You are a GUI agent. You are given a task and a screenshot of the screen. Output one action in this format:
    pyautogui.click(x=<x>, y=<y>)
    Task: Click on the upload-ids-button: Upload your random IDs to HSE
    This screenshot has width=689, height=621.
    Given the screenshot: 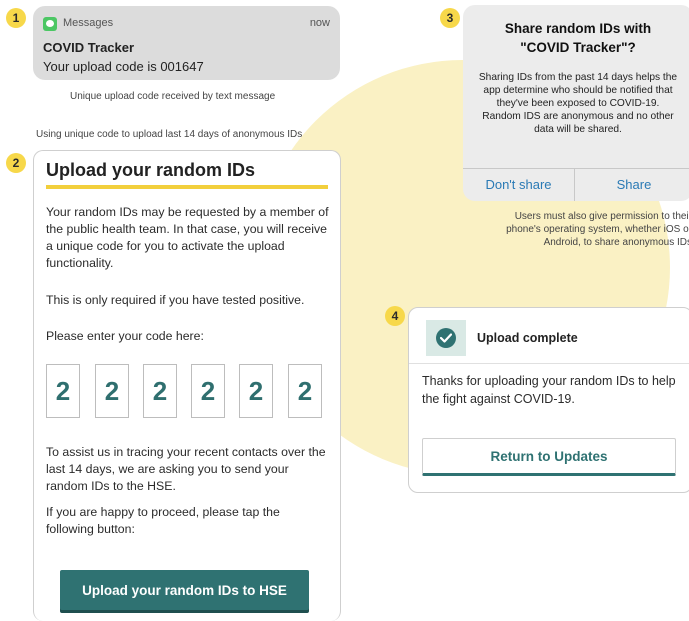 What is the action you would take?
    pyautogui.click(x=184, y=590)
    